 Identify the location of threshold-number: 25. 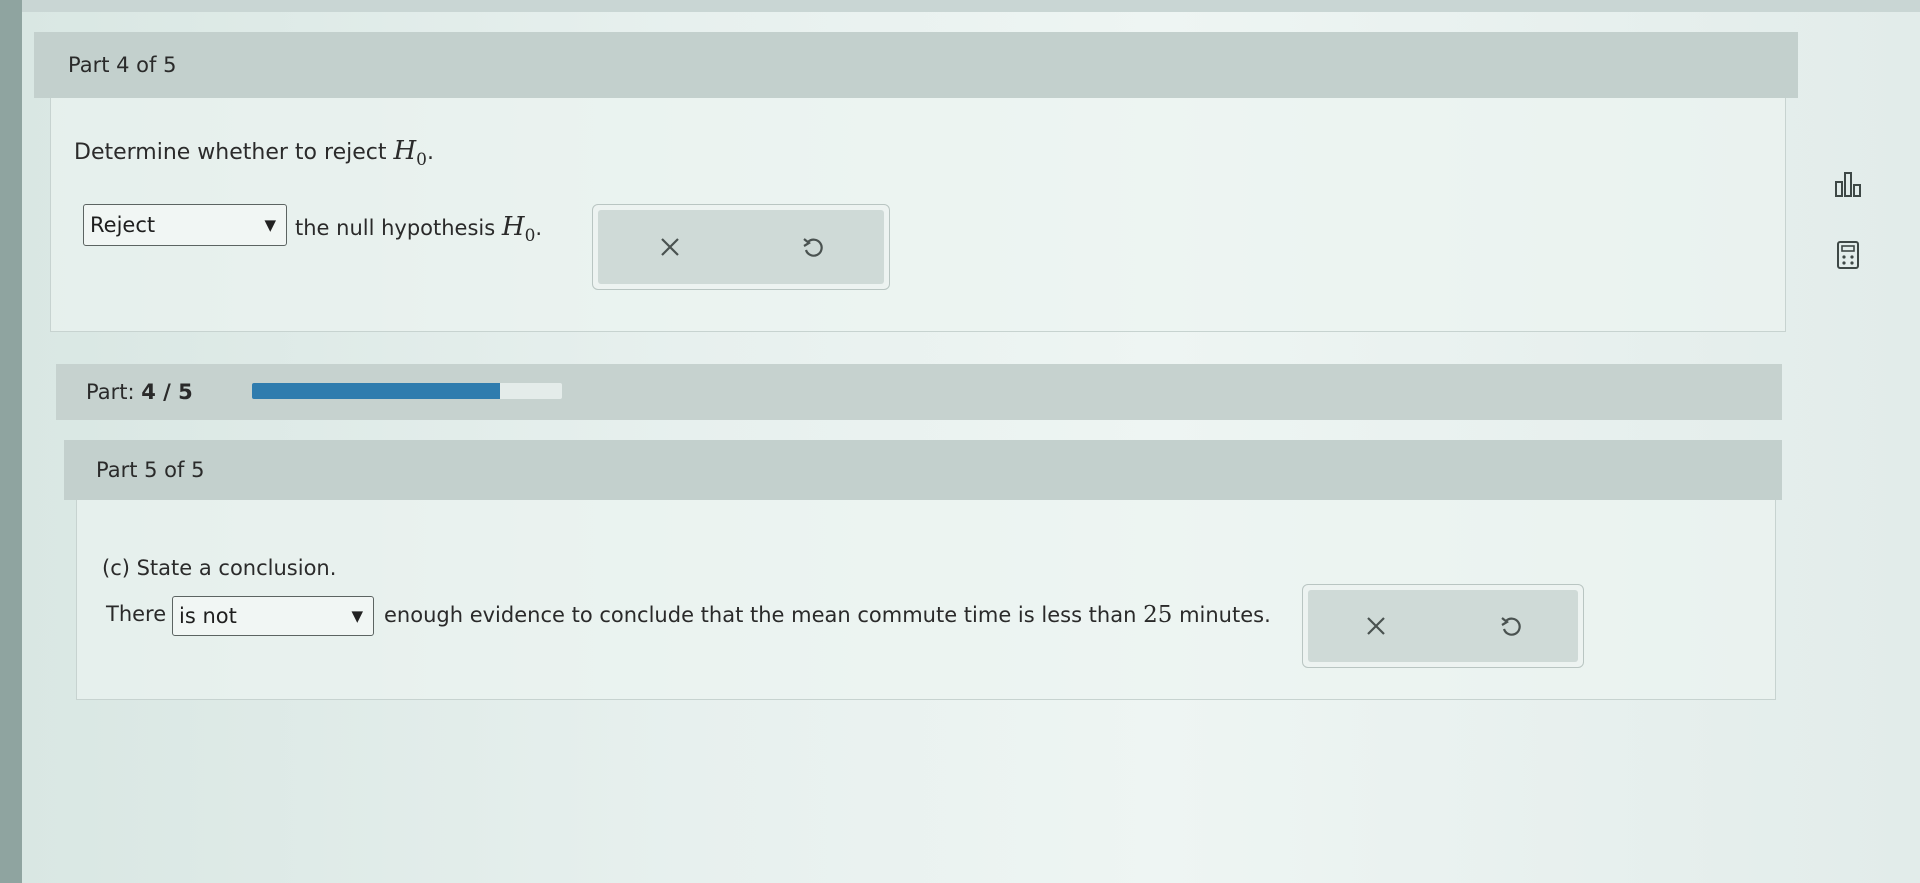
(1158, 615).